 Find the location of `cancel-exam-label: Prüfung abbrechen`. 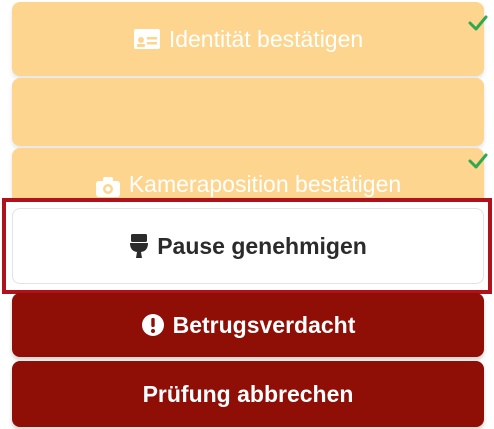

cancel-exam-label: Prüfung abbrechen is located at coordinates (248, 393).